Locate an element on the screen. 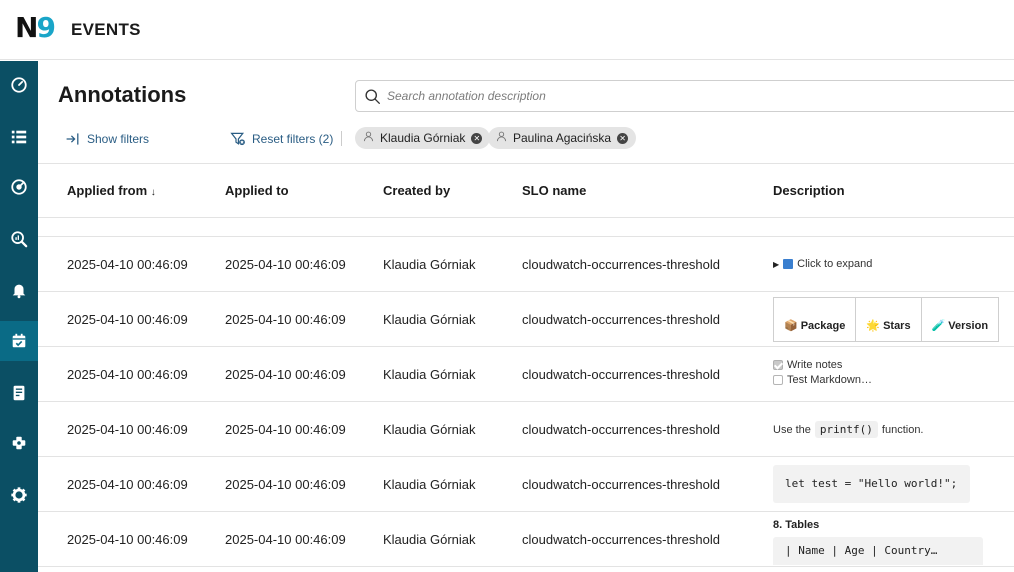 The width and height of the screenshot is (1014, 572). page-title: Annotations is located at coordinates (122, 94).